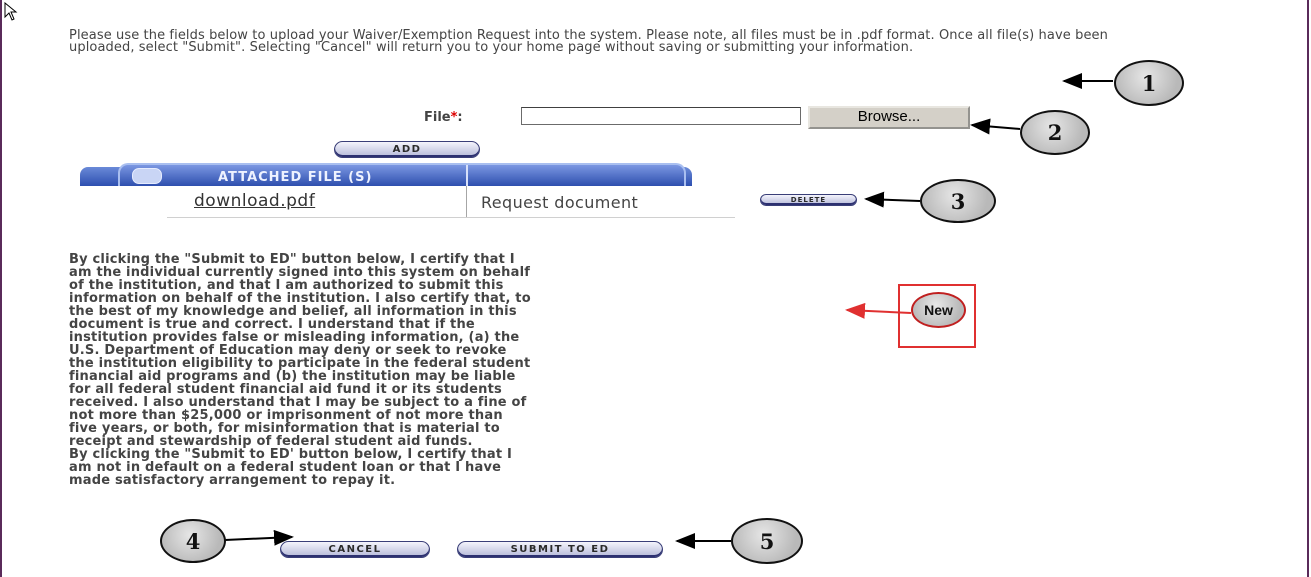  I want to click on callout-3: 3, so click(958, 201).